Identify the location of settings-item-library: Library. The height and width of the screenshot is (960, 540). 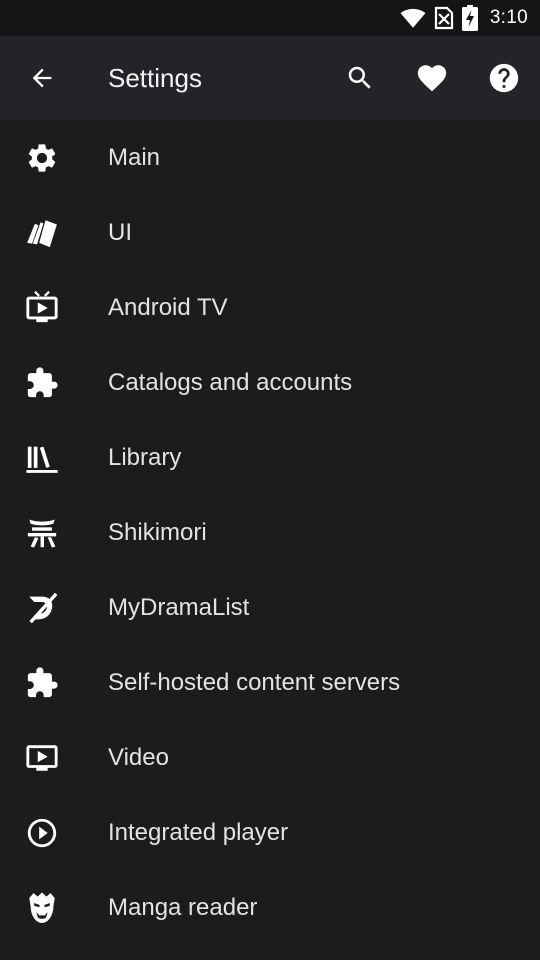
(270, 457).